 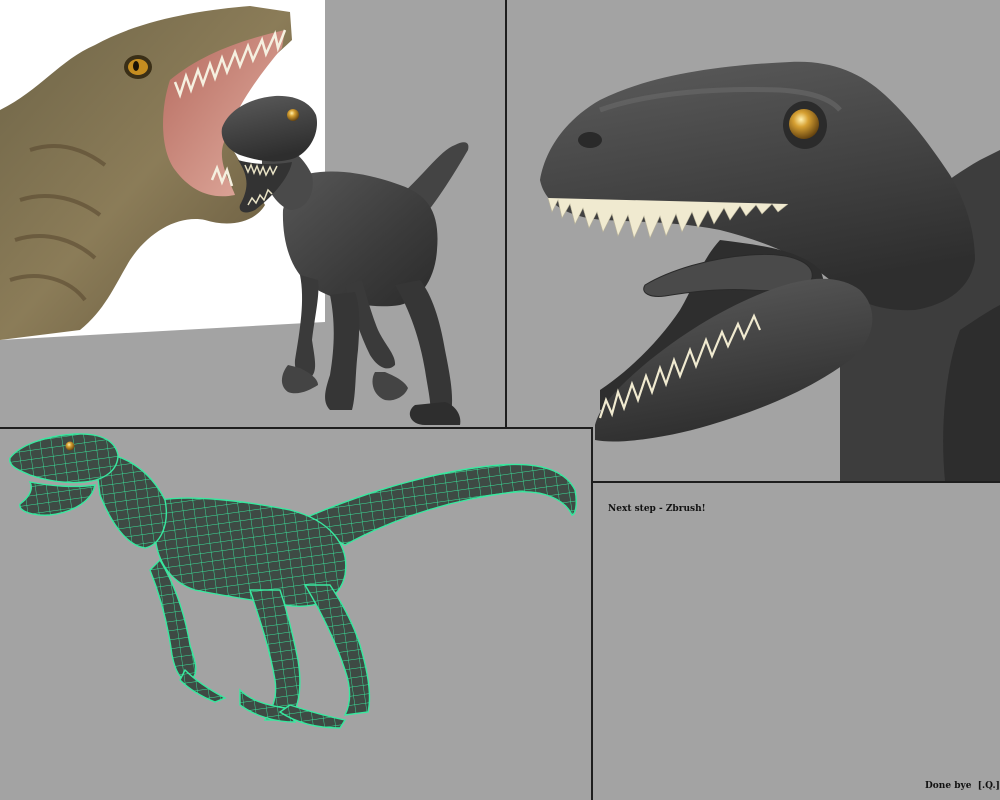 What do you see at coordinates (804, 124) in the screenshot?
I see `closeup-eye` at bounding box center [804, 124].